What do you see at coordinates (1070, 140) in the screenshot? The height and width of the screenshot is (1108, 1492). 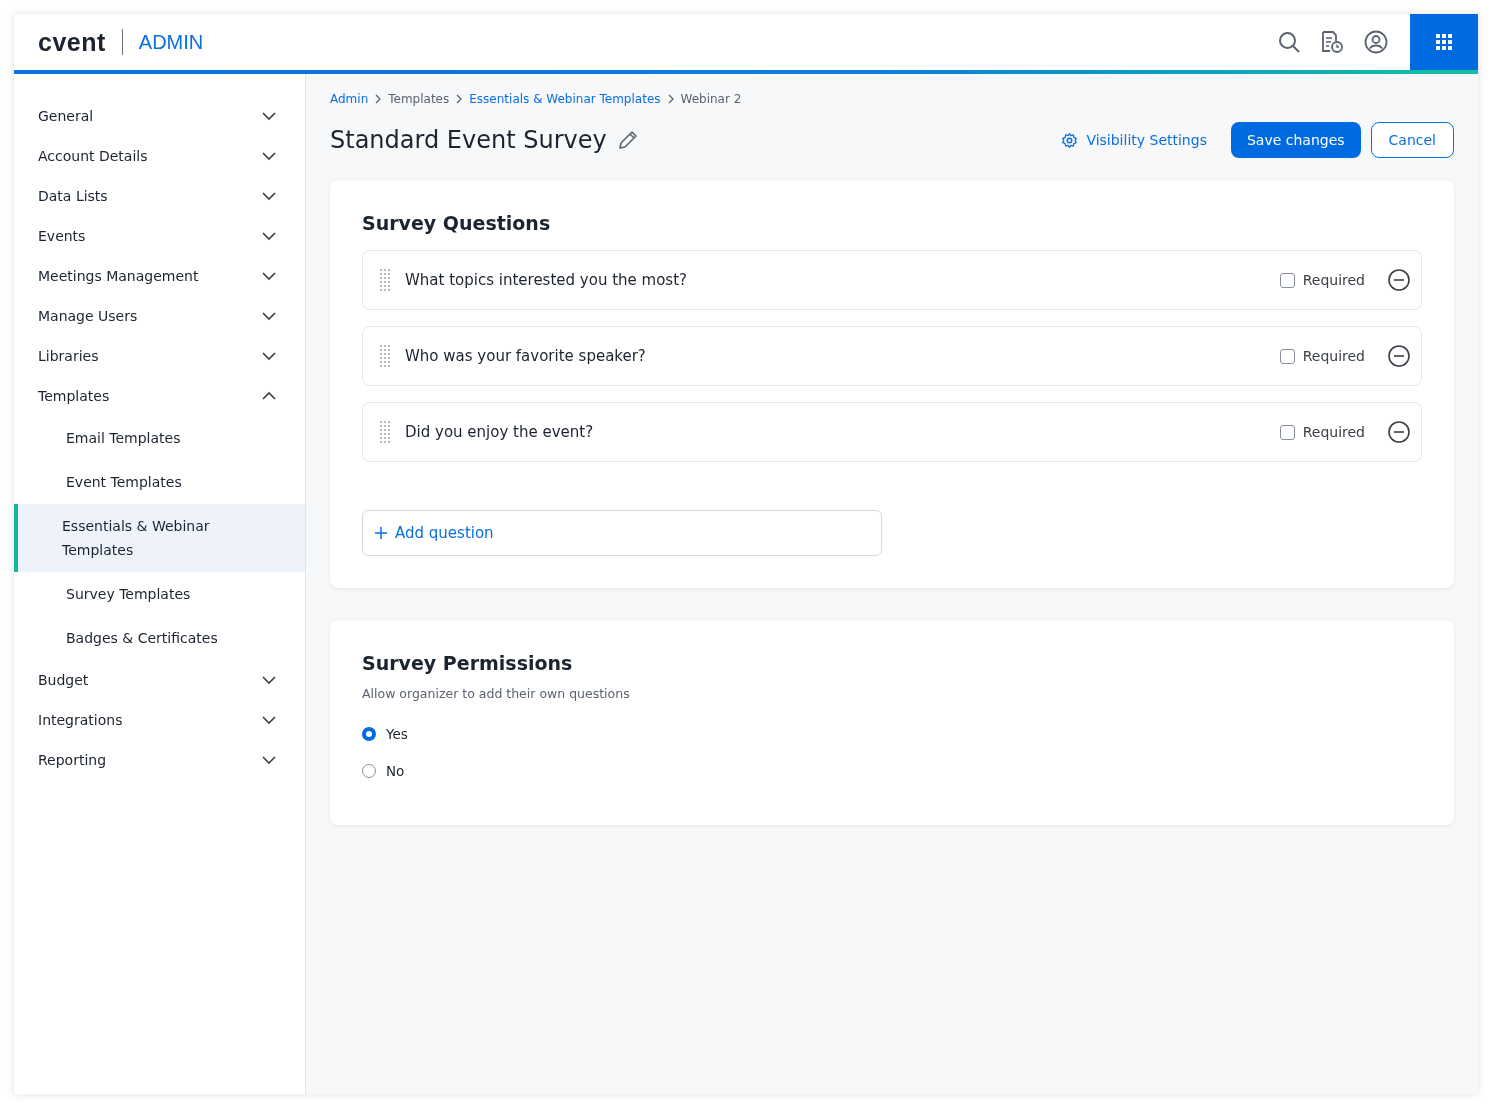 I see `settings-icon` at bounding box center [1070, 140].